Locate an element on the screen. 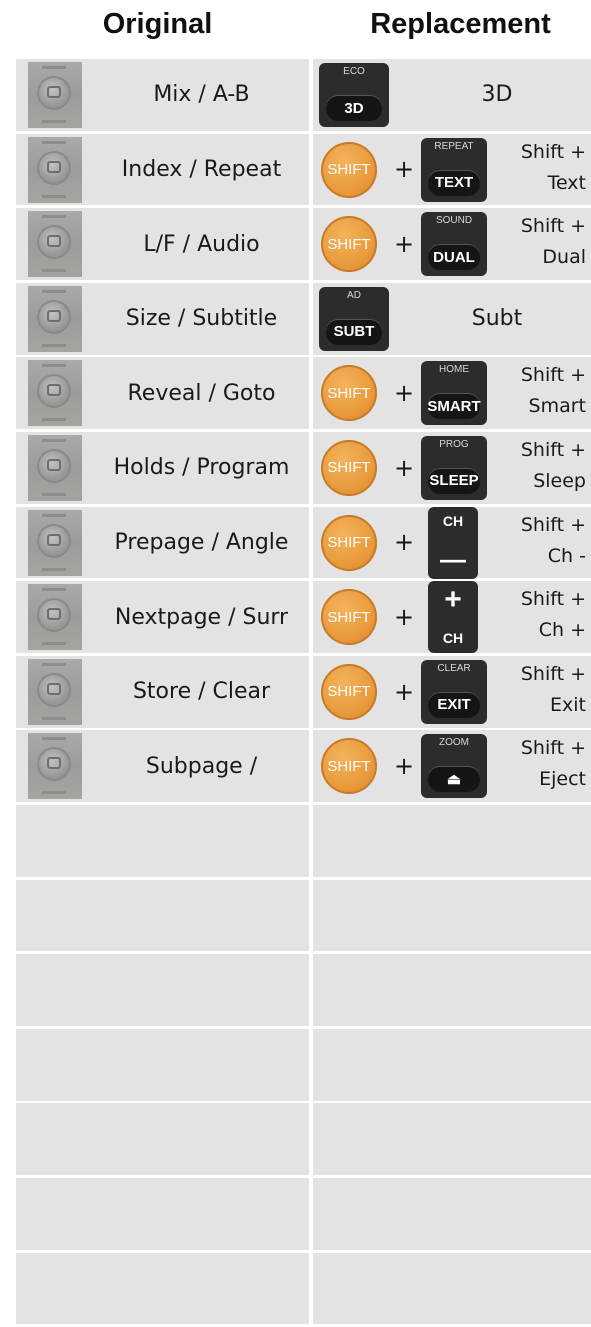 The width and height of the screenshot is (591, 1327). table-row: Subpage / SHIFT + ZOOM ⏏ Shift + Eject is located at coordinates (303, 766).